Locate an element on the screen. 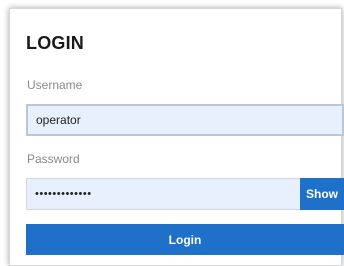  password-input is located at coordinates (167, 194).